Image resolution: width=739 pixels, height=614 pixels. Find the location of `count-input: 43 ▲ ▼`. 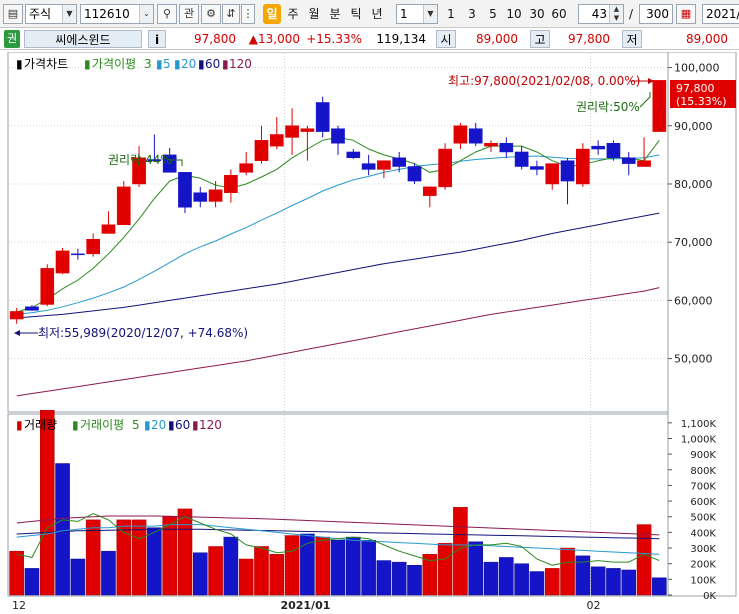

count-input: 43 ▲ ▼ is located at coordinates (601, 14).